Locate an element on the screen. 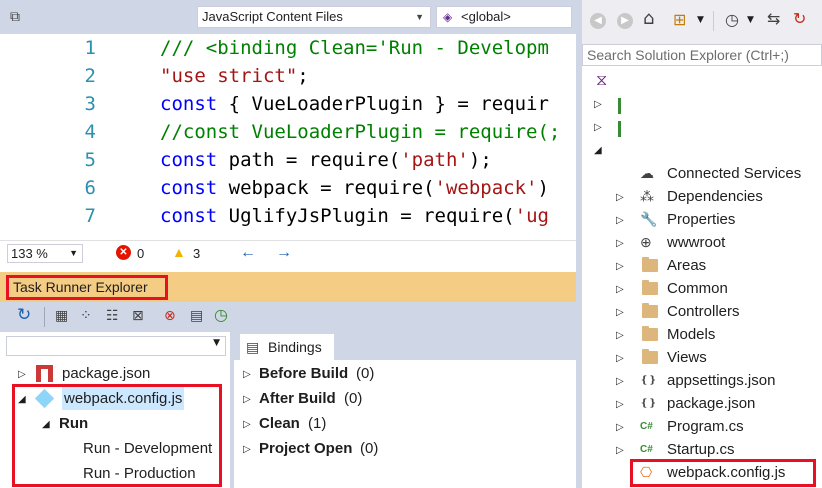 The image size is (822, 488). solution-item: ▷ ⁂ Dependencies is located at coordinates (714, 196).